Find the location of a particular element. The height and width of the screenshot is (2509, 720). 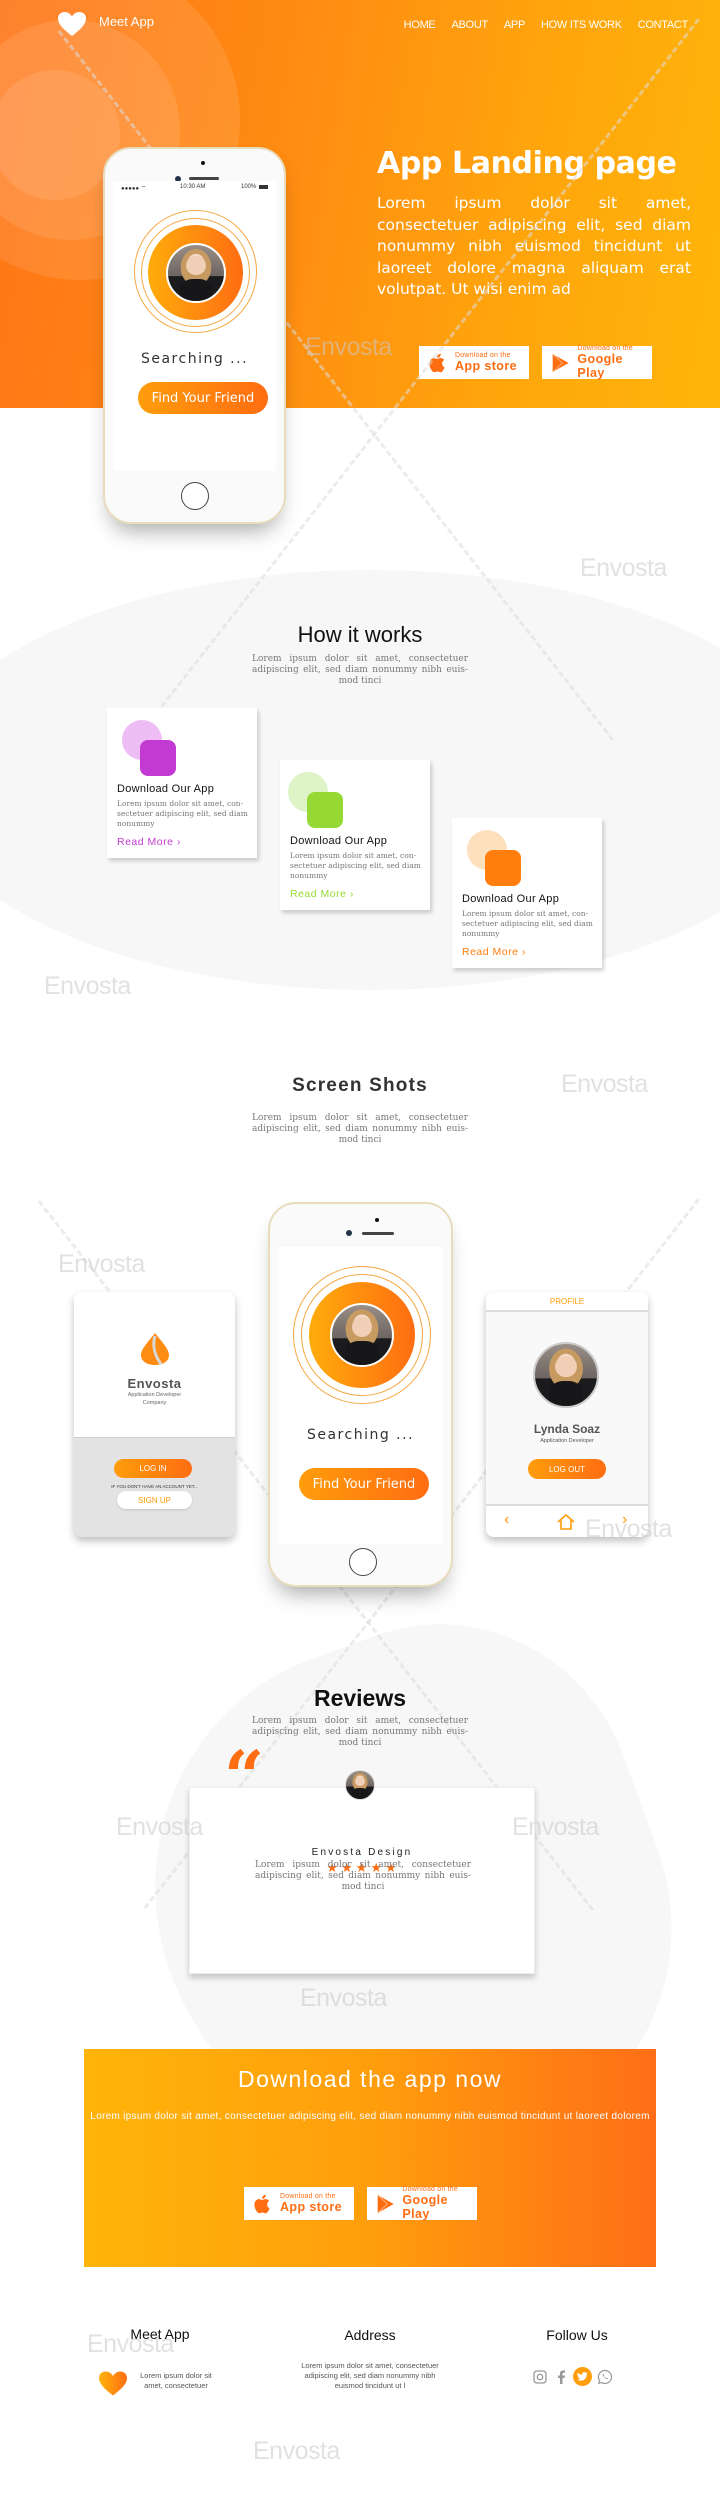

center-phone-mockup: Searching ... Find Your Friend is located at coordinates (360, 1394).